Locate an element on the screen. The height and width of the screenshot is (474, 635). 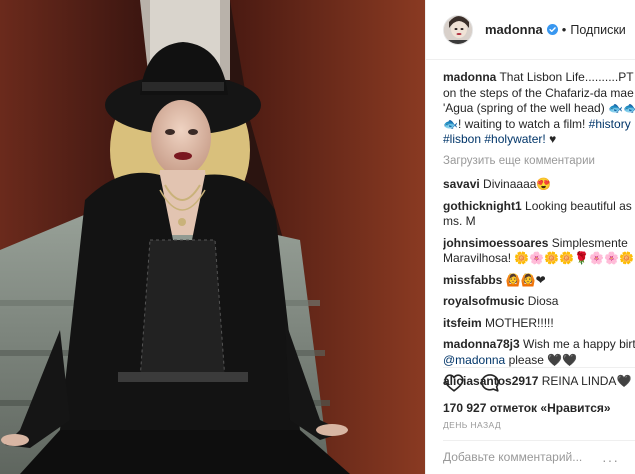
comment-username: madonna78j3 is located at coordinates (481, 344).